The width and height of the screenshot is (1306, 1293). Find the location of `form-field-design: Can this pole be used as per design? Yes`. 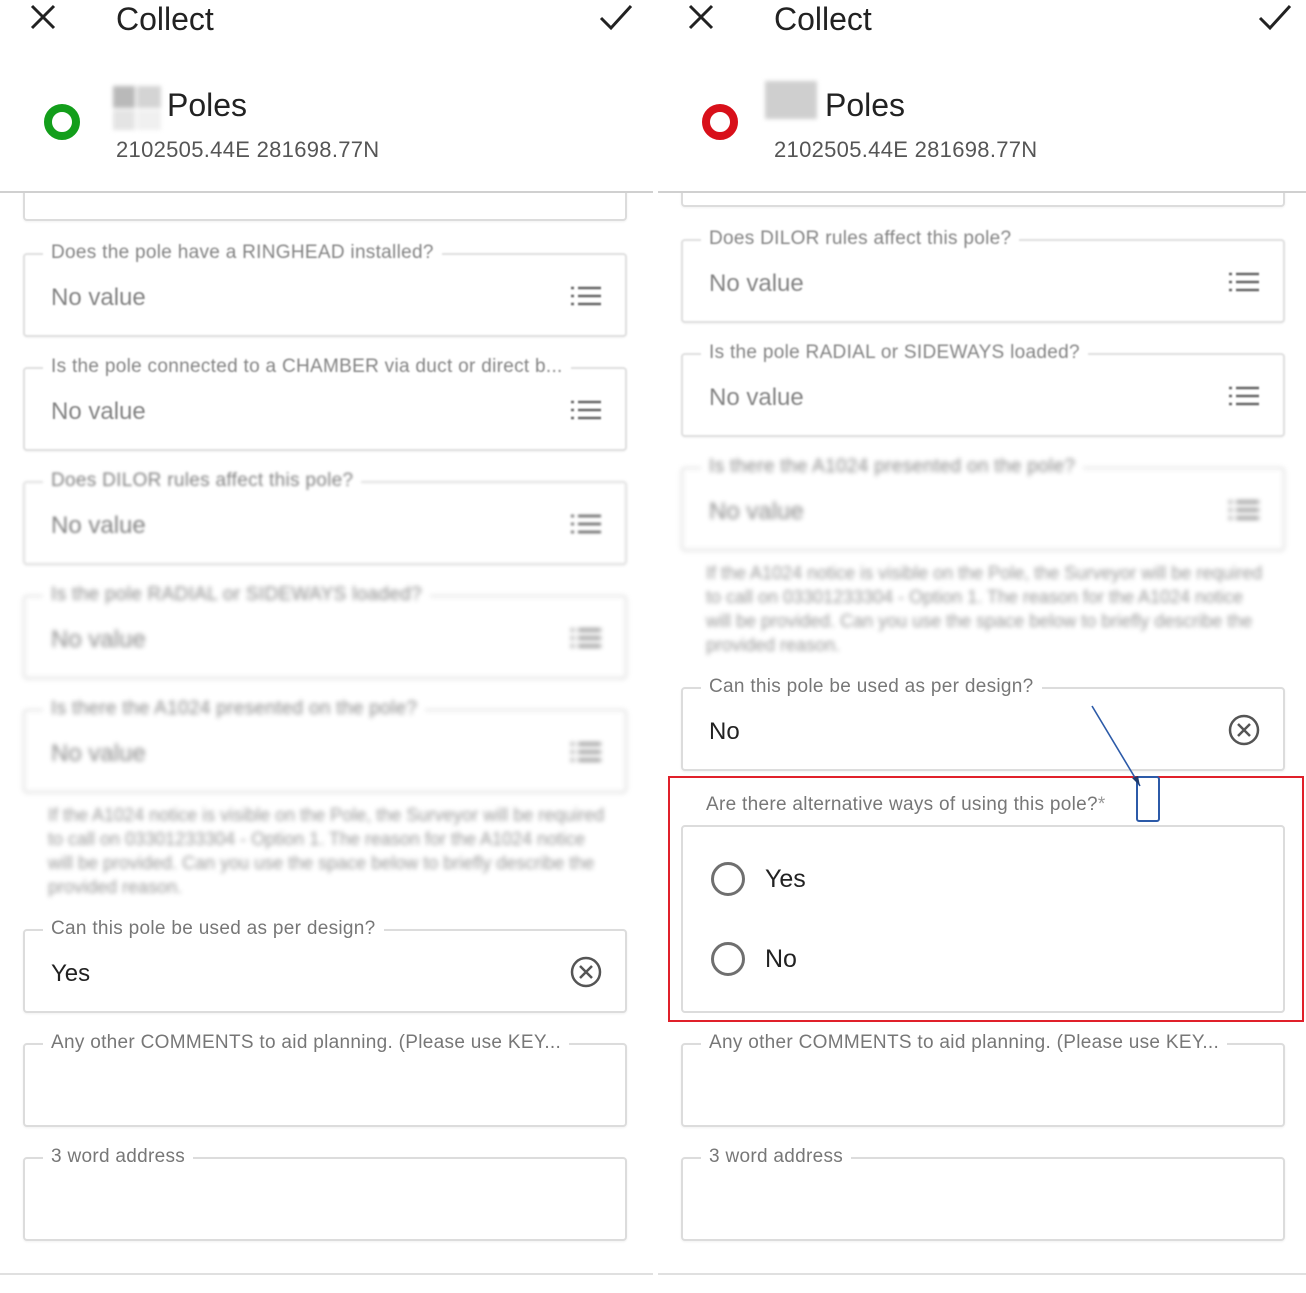

form-field-design: Can this pole be used as per design? Yes is located at coordinates (325, 965).